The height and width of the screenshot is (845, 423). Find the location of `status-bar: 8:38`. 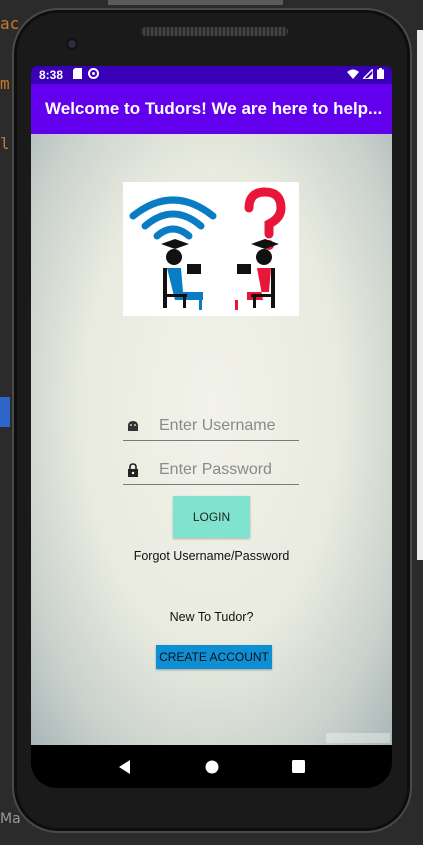

status-bar: 8:38 is located at coordinates (211, 75).